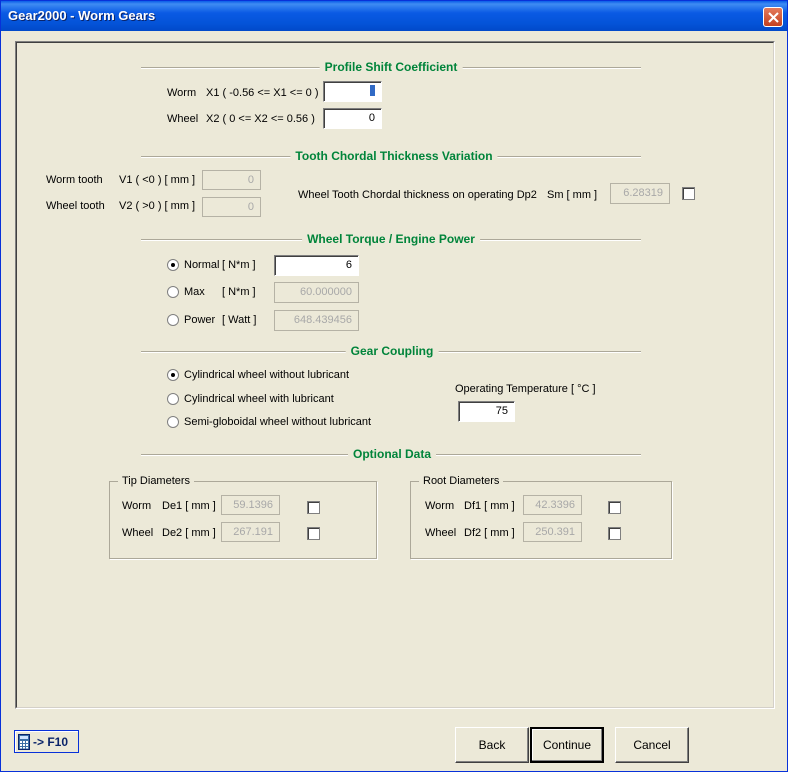 This screenshot has height=772, width=788. Describe the element at coordinates (259, 399) in the screenshot. I see `coupling-option-2-label: Cylindrical wheel with lubricant` at that location.